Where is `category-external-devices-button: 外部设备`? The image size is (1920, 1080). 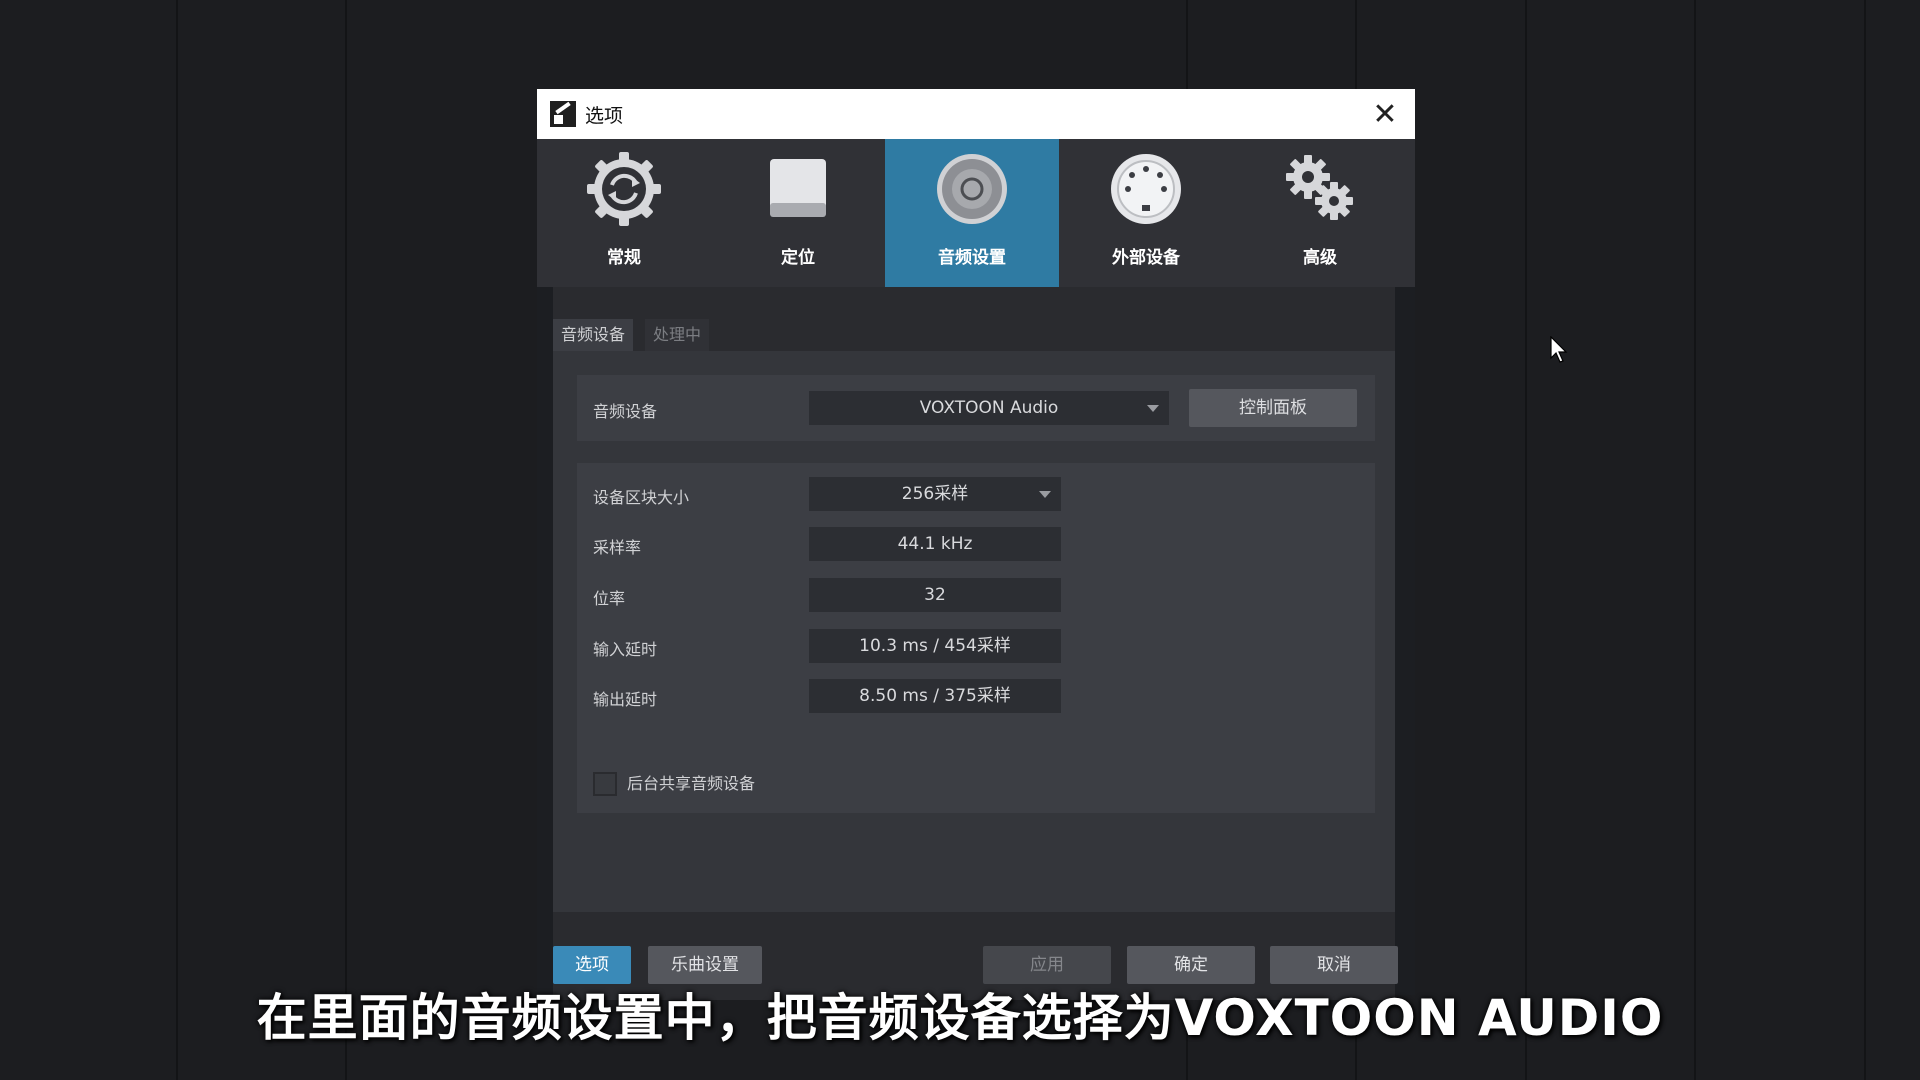 category-external-devices-button: 外部设备 is located at coordinates (1146, 213).